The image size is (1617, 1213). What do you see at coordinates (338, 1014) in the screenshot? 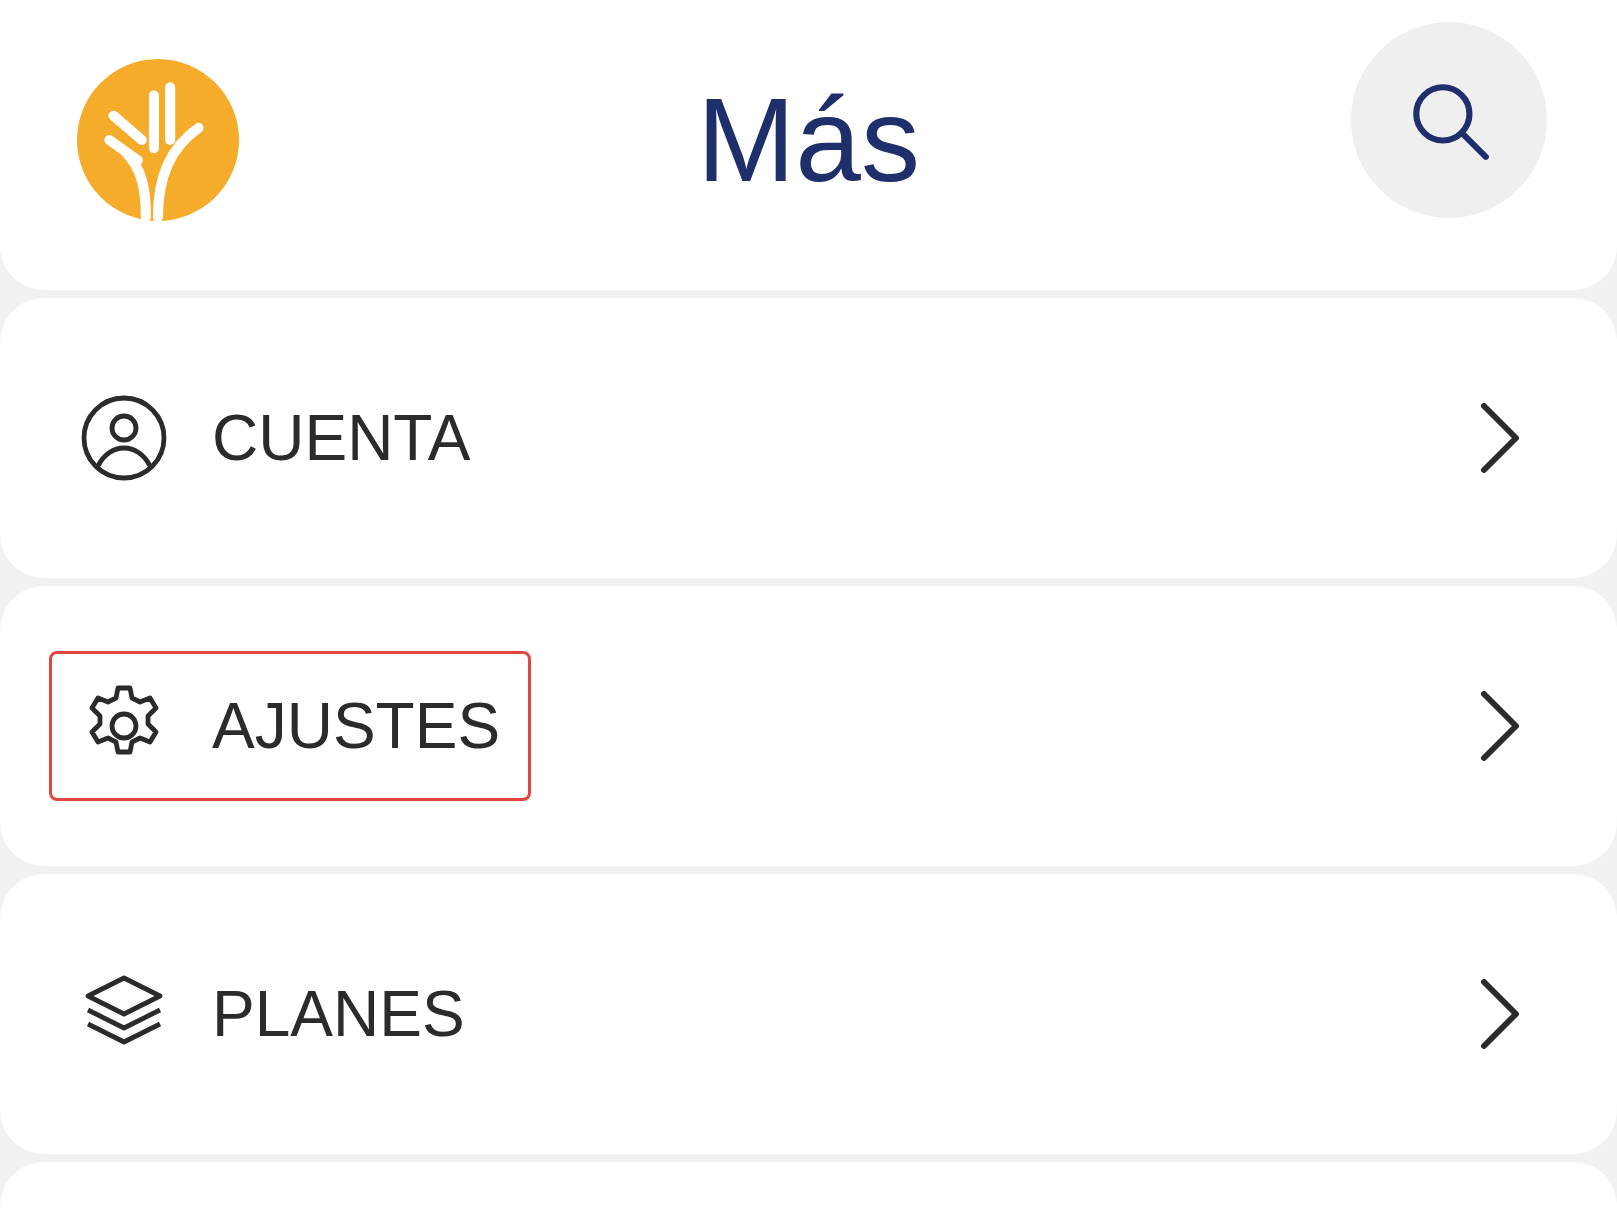
I see `menu-label: PLANES` at bounding box center [338, 1014].